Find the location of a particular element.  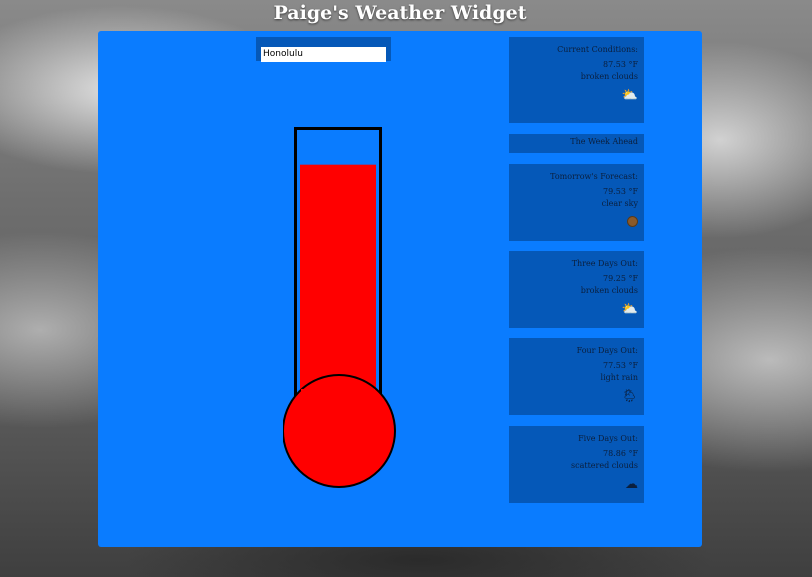

forecast-title: Four Days Out: is located at coordinates (607, 350).